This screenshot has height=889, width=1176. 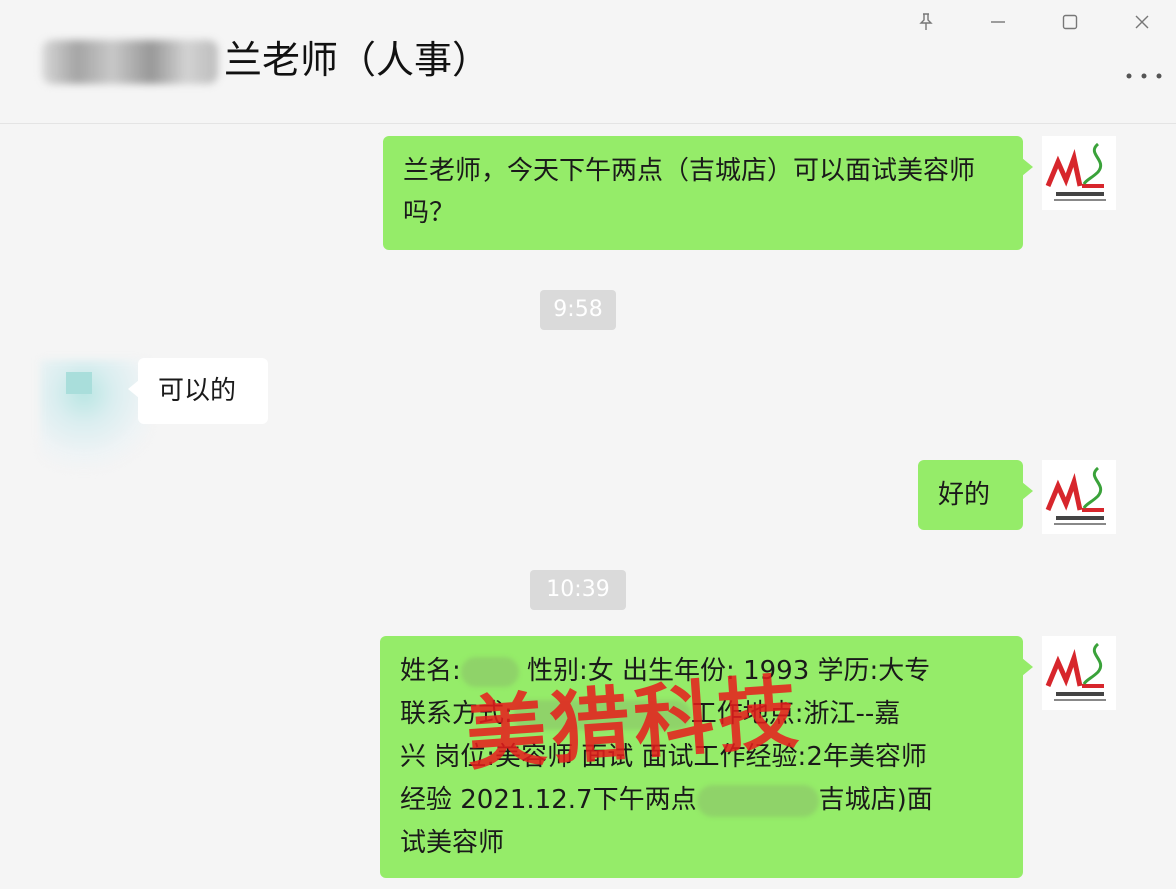 What do you see at coordinates (926, 22) in the screenshot?
I see `pin-icon` at bounding box center [926, 22].